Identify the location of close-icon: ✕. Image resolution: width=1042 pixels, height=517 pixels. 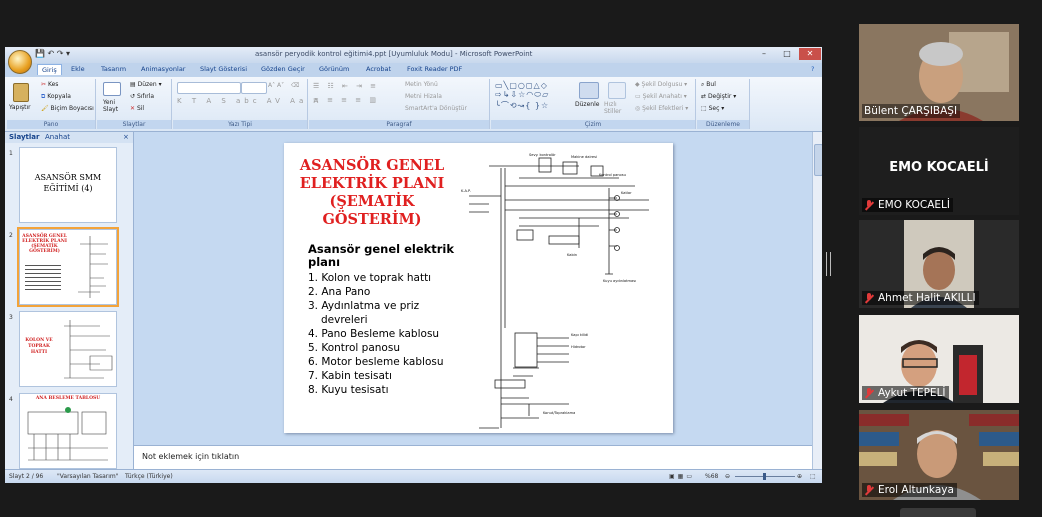
(810, 54).